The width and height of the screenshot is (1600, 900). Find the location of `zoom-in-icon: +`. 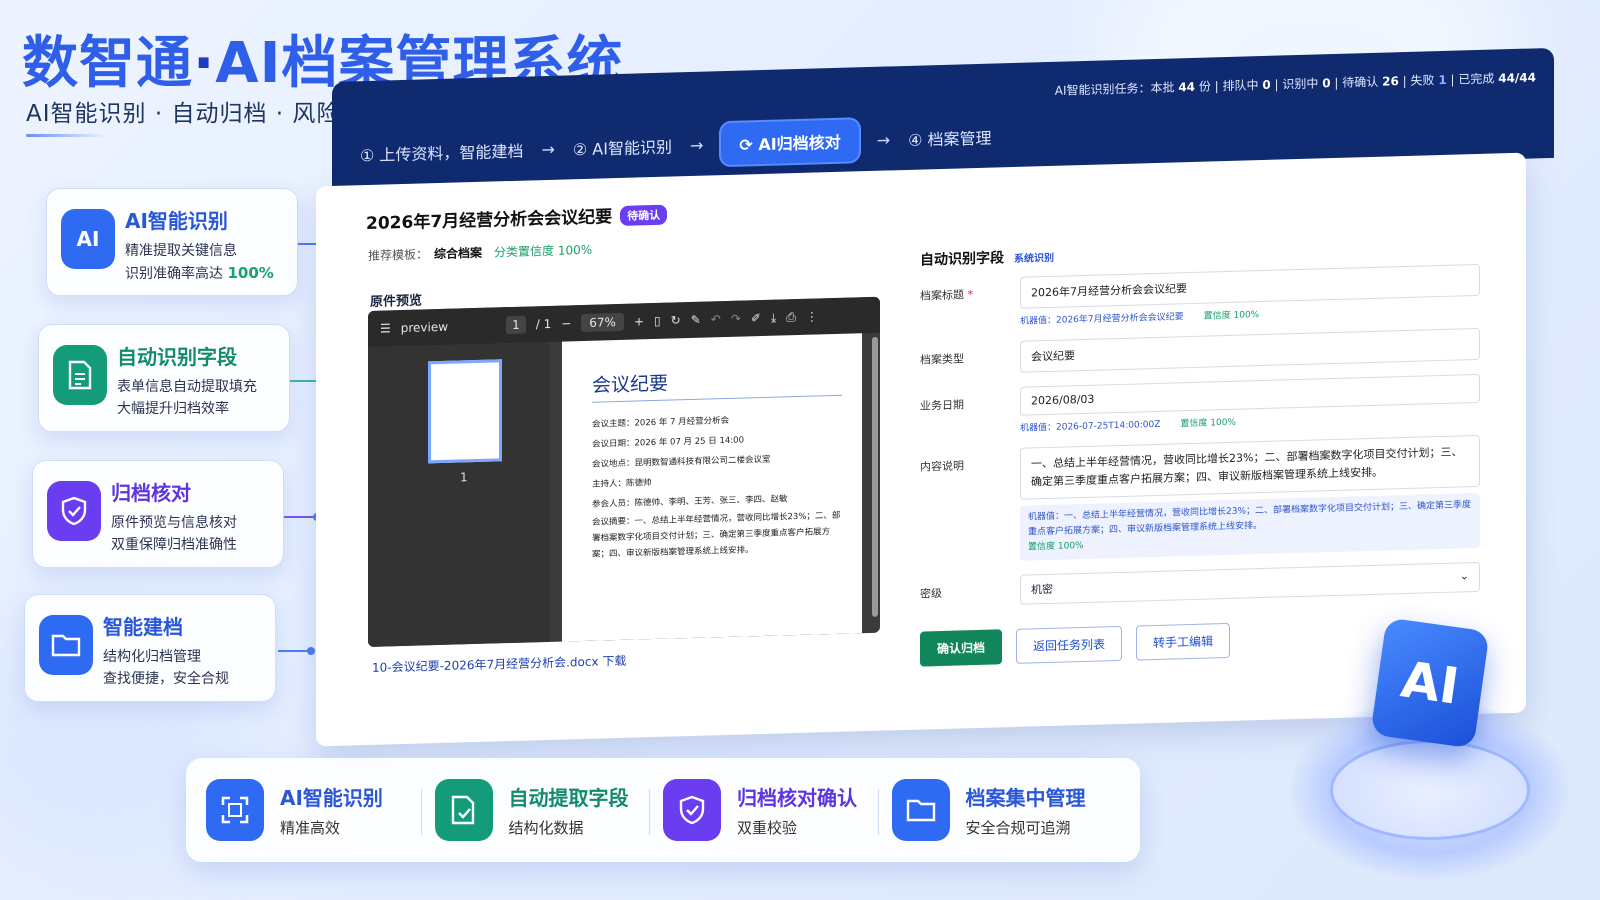

zoom-in-icon: + is located at coordinates (639, 321).